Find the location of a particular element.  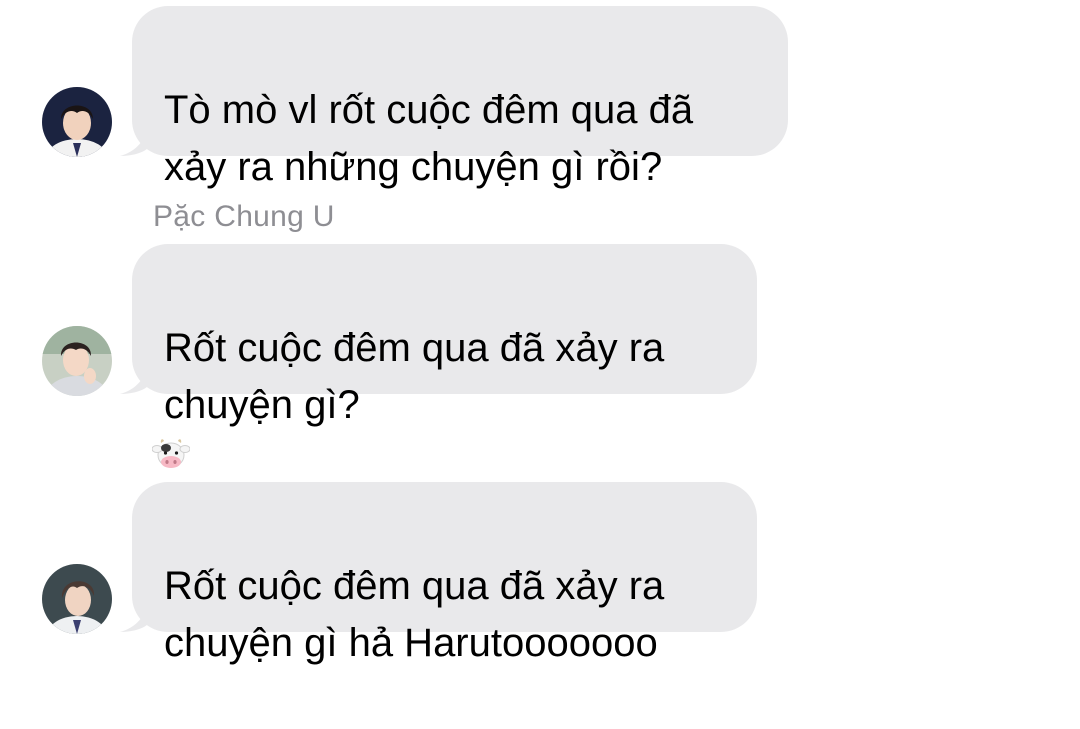

sender-name: Pặc Chung U is located at coordinates (244, 216).